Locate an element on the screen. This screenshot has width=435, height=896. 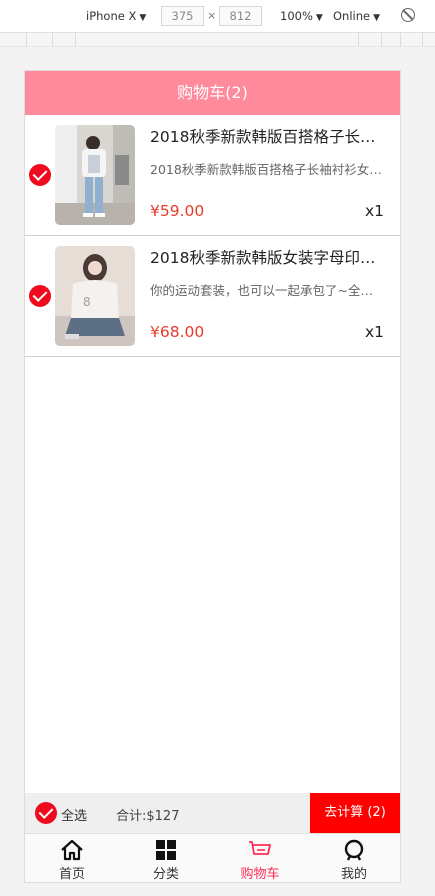
checkout-bar: 全选 合计:$127 去计算 (2) is located at coordinates (212, 813).